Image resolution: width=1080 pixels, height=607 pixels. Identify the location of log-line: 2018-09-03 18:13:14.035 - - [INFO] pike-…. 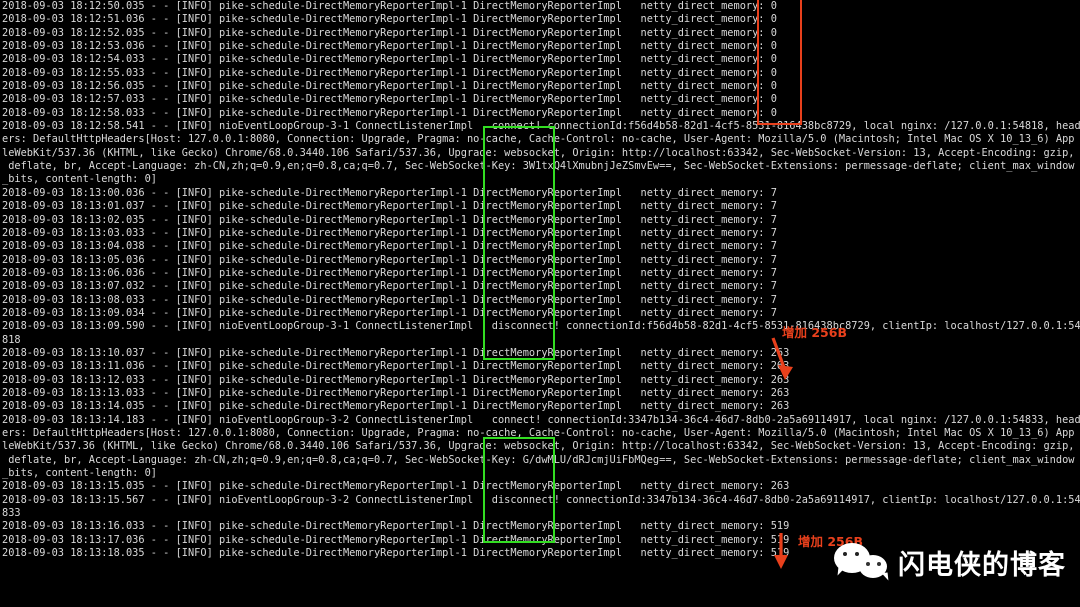
(396, 406).